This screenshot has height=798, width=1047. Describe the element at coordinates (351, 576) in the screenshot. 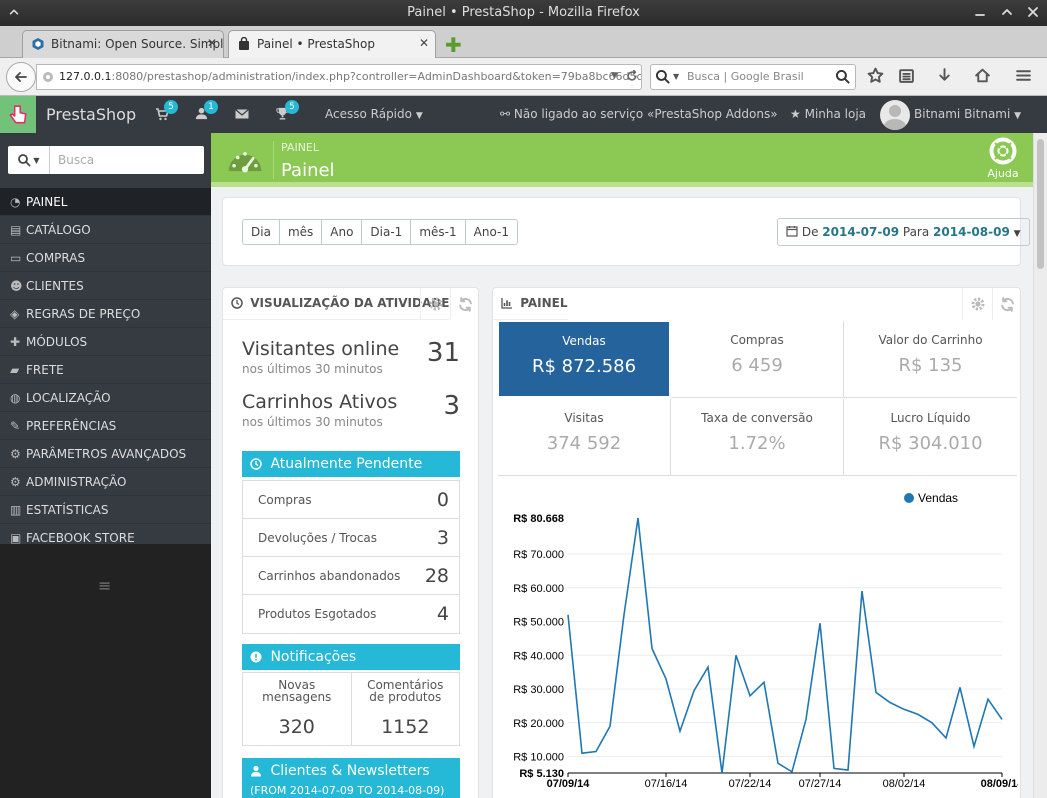

I see `list-item: Carrinhos abandonados 28` at that location.